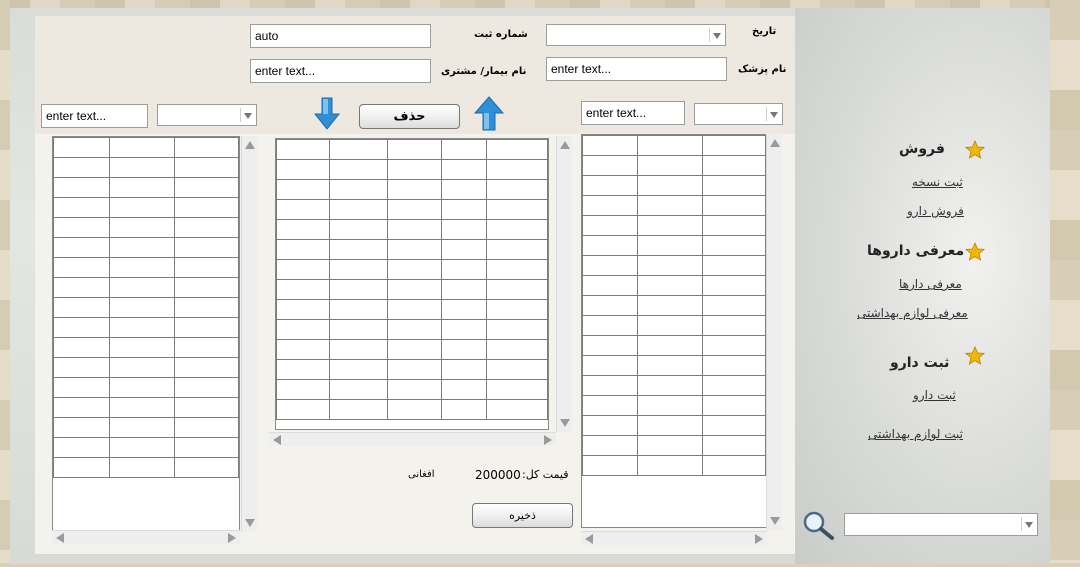 The width and height of the screenshot is (1080, 567). Describe the element at coordinates (934, 395) in the screenshot. I see `menu-link-register-drug: ثبت دارو` at that location.